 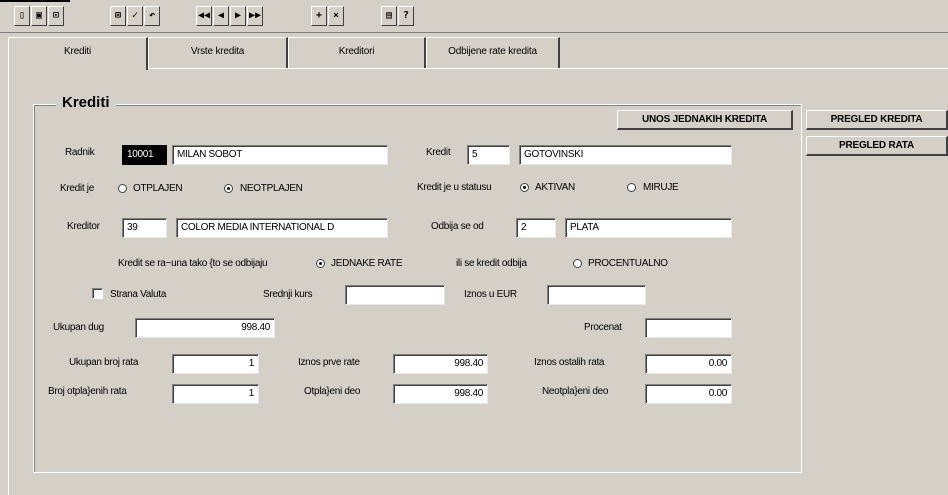 I want to click on kredit-name-field: GOTOVINSKI, so click(x=625, y=155).